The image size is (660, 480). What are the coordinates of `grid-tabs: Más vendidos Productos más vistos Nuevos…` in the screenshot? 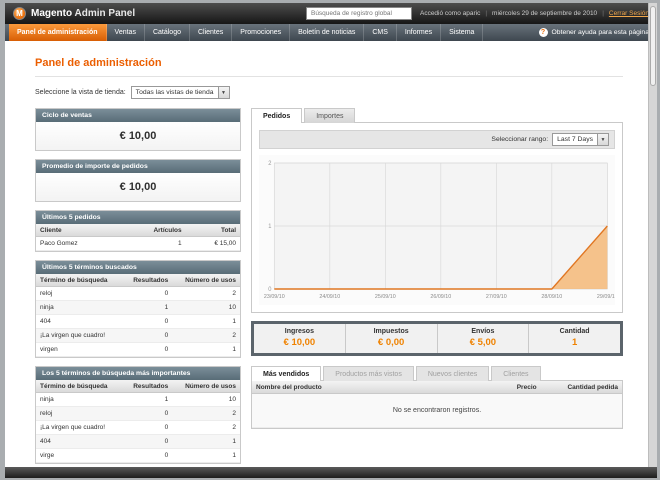 It's located at (437, 373).